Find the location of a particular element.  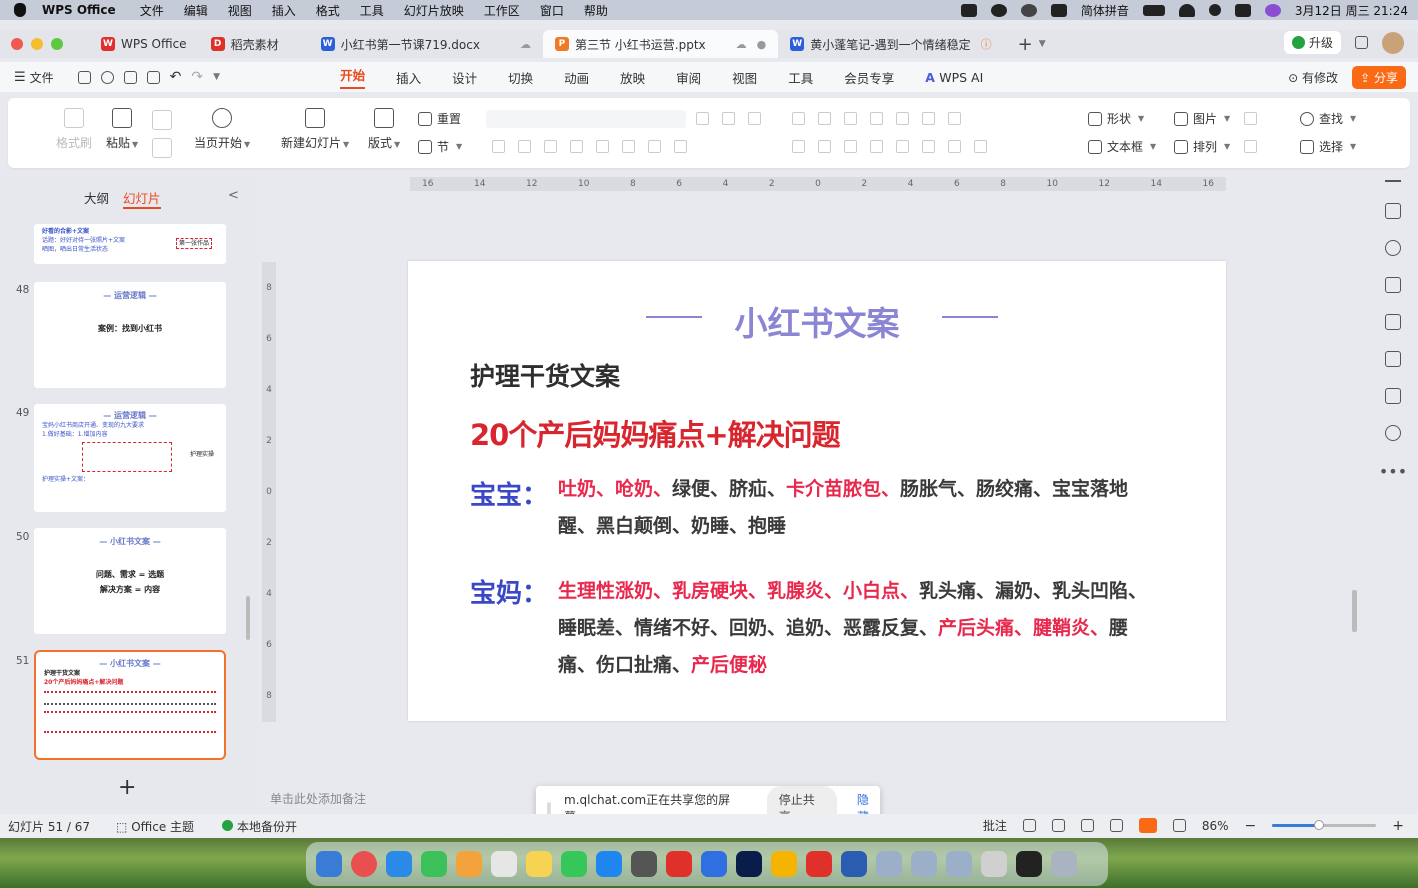

reading-view-icon is located at coordinates (1087, 825).